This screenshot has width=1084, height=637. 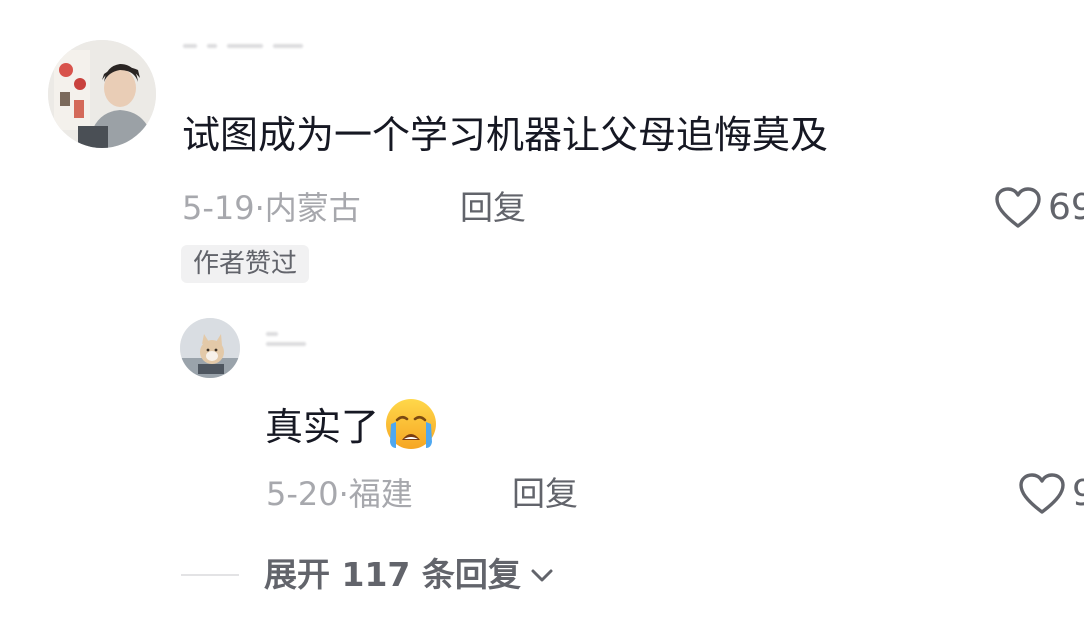 I want to click on expand-replies-button: 展开 117 条回复, so click(x=409, y=575).